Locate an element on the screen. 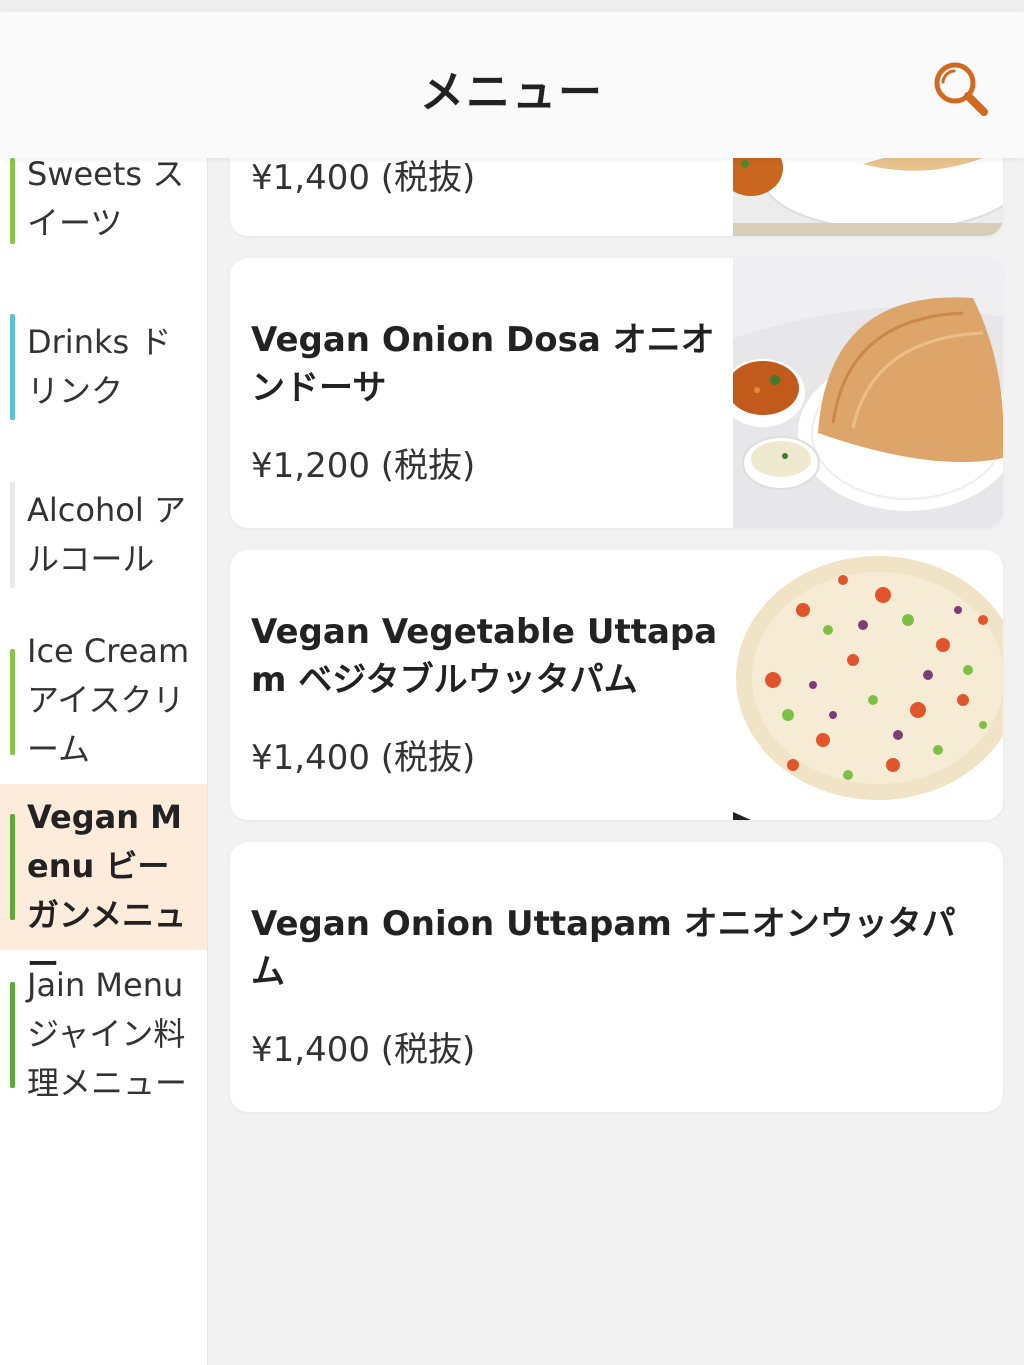 The height and width of the screenshot is (1365, 1024). sidebar-item-label: Ice Cream アイスクリーム is located at coordinates (108, 700).